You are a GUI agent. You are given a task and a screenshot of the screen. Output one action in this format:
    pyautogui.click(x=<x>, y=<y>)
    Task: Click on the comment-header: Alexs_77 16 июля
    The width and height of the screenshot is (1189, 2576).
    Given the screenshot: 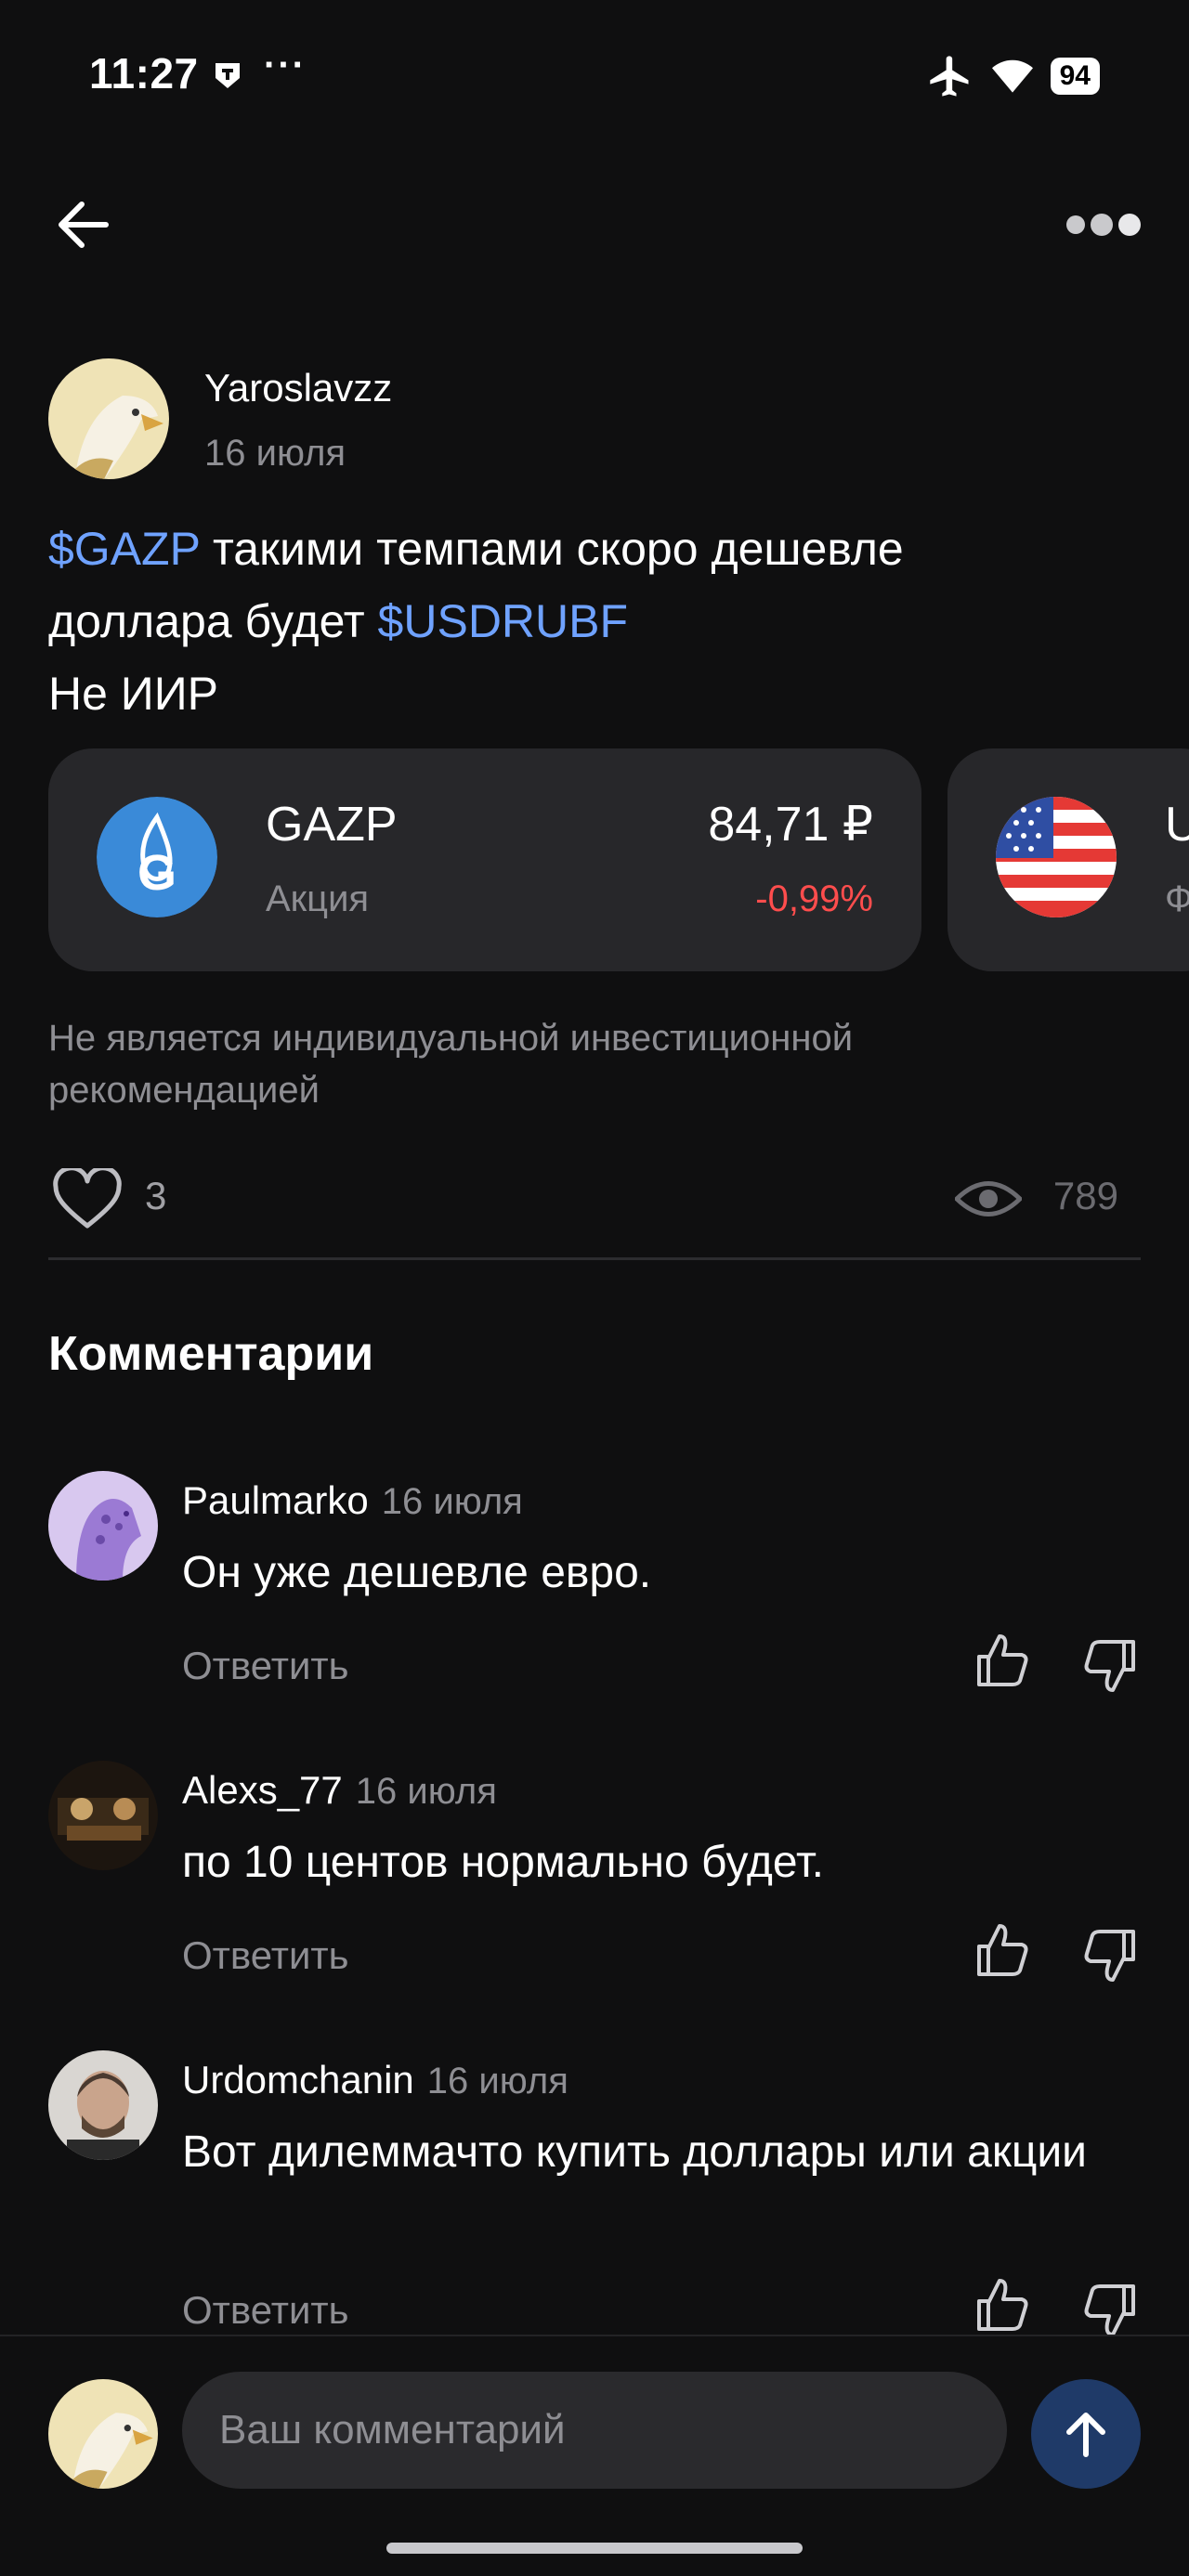 What is the action you would take?
    pyautogui.click(x=339, y=1790)
    